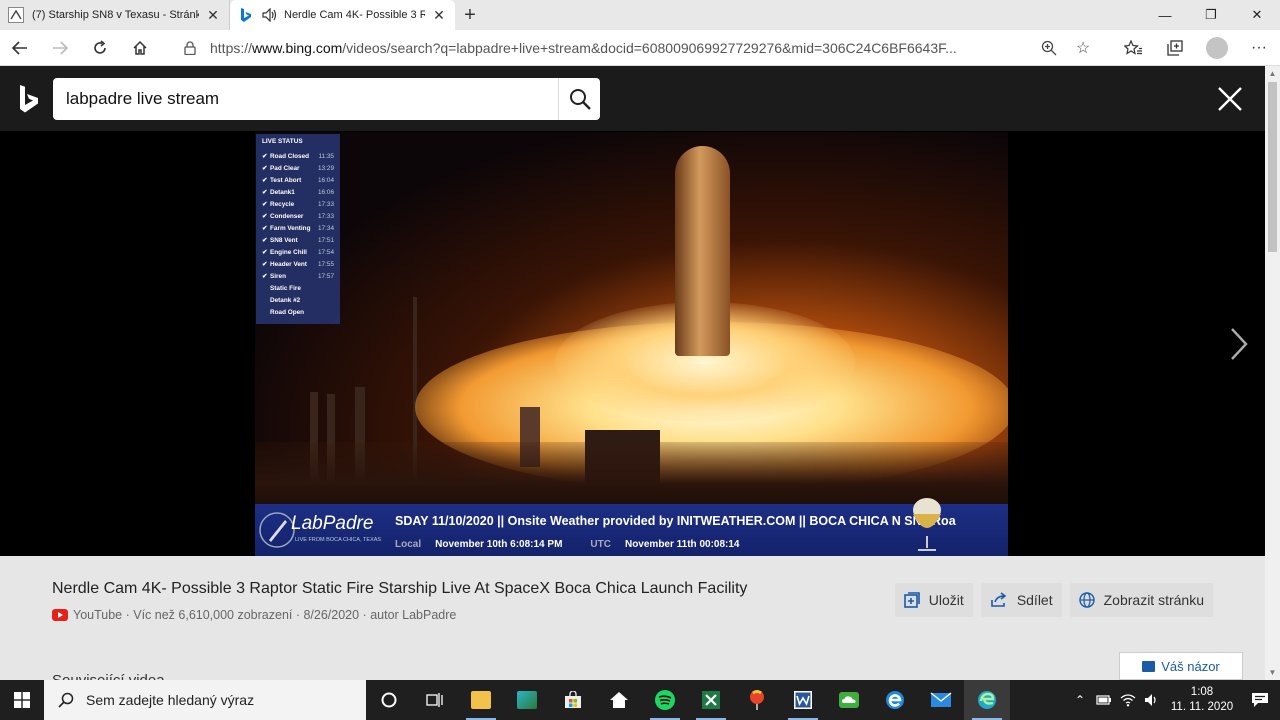 This screenshot has height=720, width=1280. What do you see at coordinates (285, 168) in the screenshot?
I see `status-label: Pad Clear` at bounding box center [285, 168].